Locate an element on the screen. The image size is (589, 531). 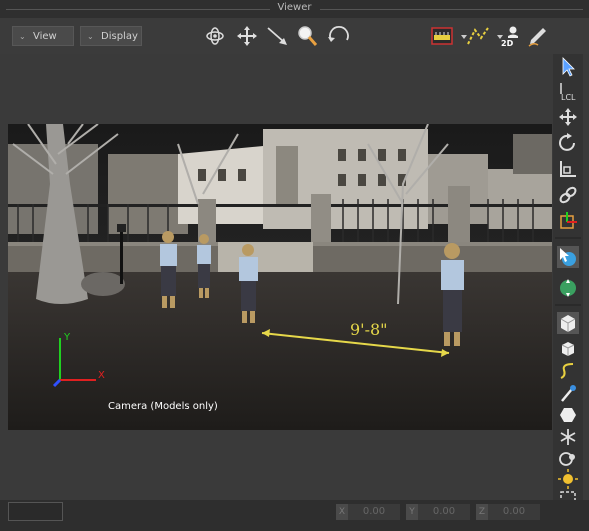
link-tool is located at coordinates (568, 195).